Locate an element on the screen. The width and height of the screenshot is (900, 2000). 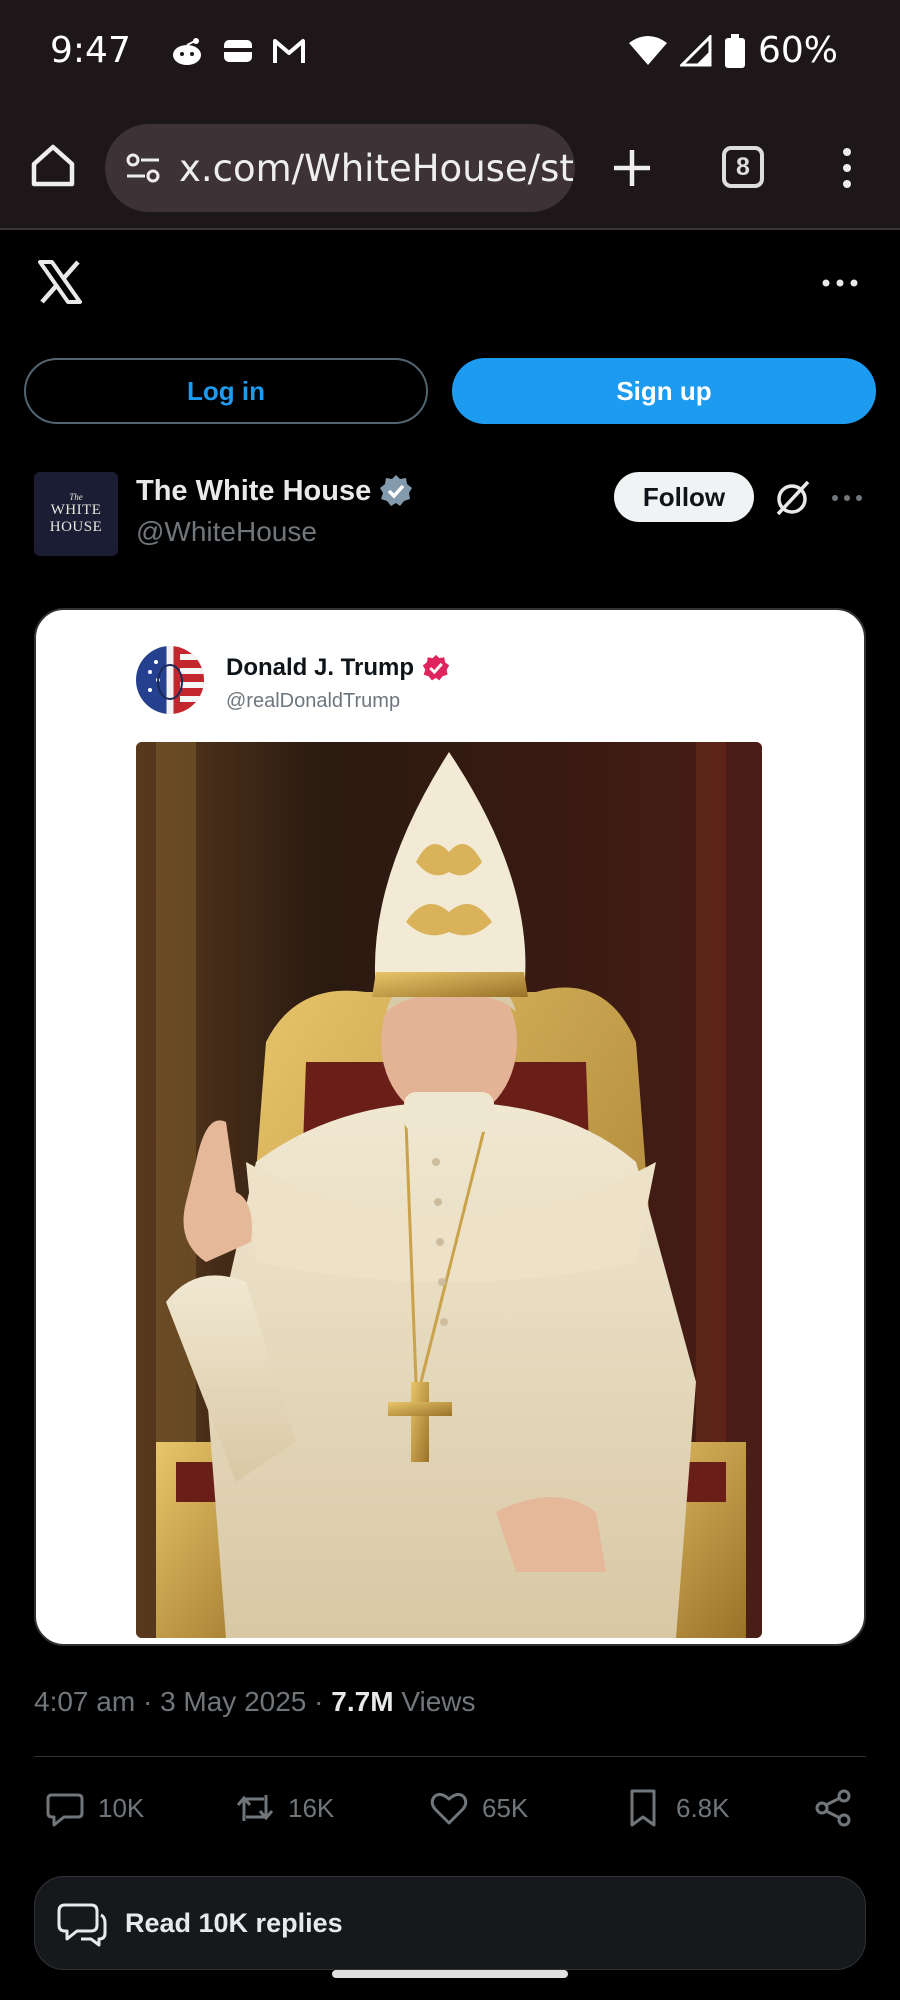
login-button: Log in is located at coordinates (226, 391).